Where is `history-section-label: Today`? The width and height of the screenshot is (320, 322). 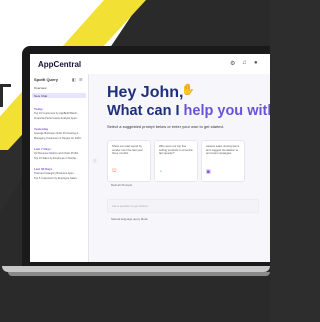
history-section-label: Today is located at coordinates (38, 109).